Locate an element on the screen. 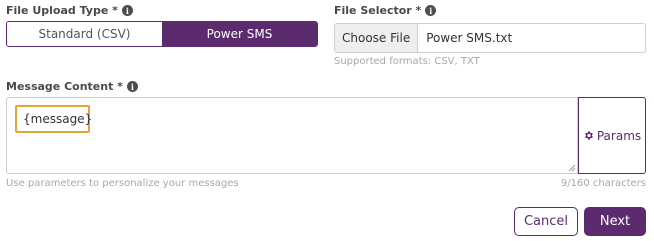 The image size is (654, 241). power-sms-option: Power SMS is located at coordinates (239, 34).